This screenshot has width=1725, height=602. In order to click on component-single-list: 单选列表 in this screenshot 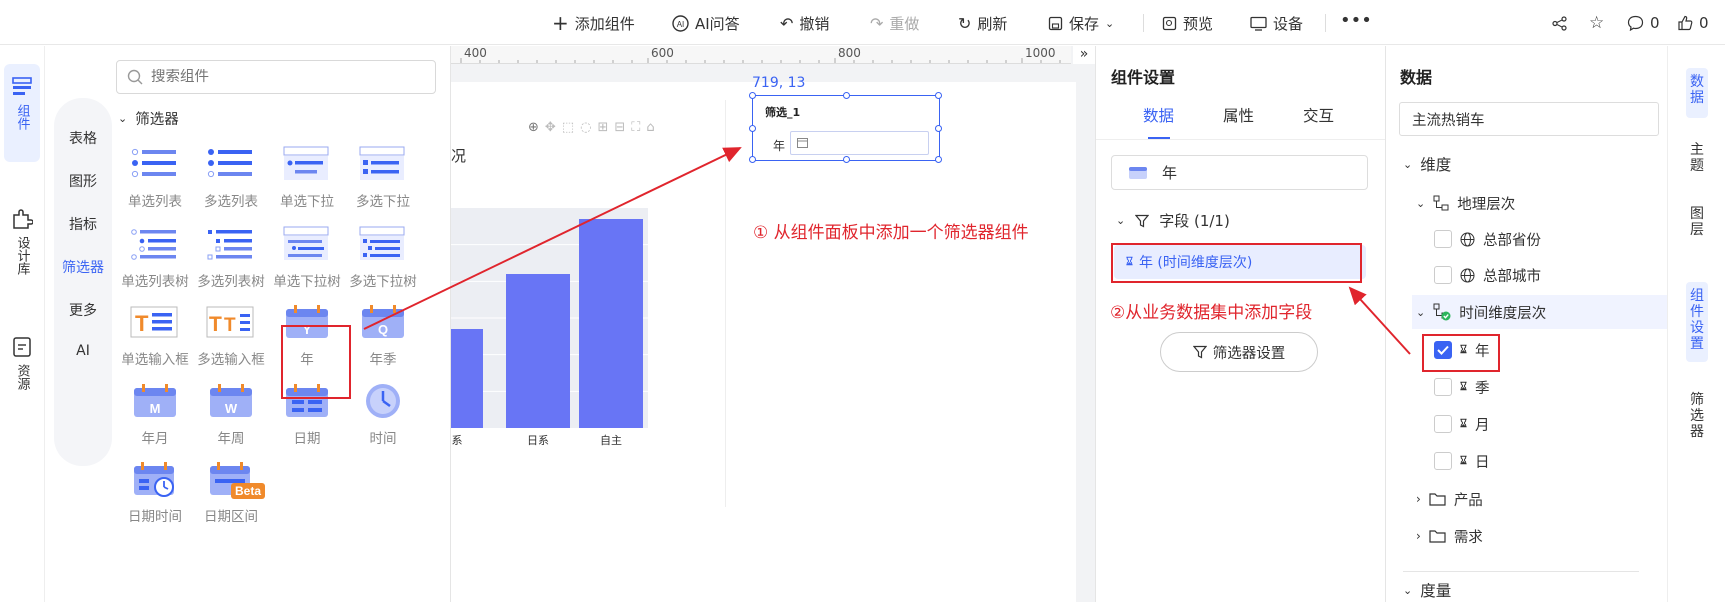, I will do `click(155, 177)`.